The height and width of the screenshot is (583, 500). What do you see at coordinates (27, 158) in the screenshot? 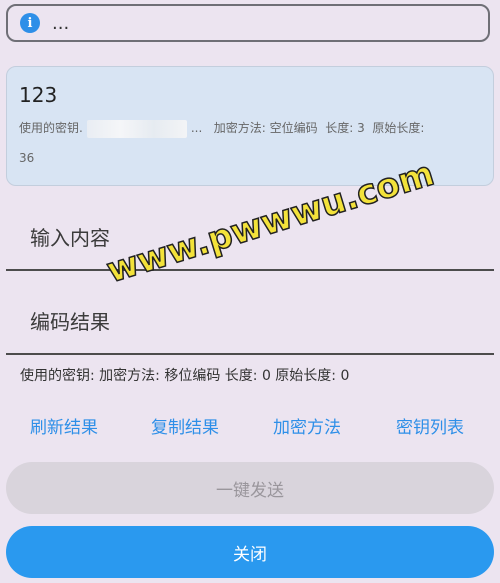
I see `original-length-value: 36` at bounding box center [27, 158].